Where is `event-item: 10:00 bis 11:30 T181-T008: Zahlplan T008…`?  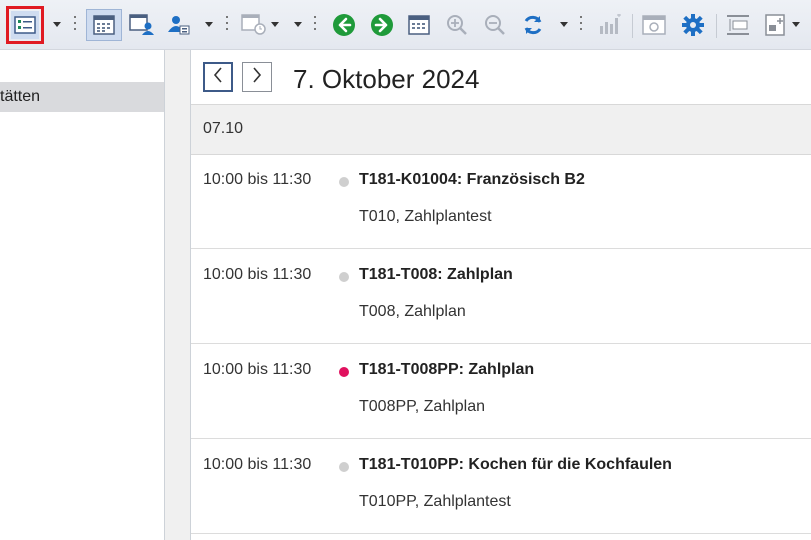
event-item: 10:00 bis 11:30 T181-T008: Zahlplan T008… is located at coordinates (501, 296).